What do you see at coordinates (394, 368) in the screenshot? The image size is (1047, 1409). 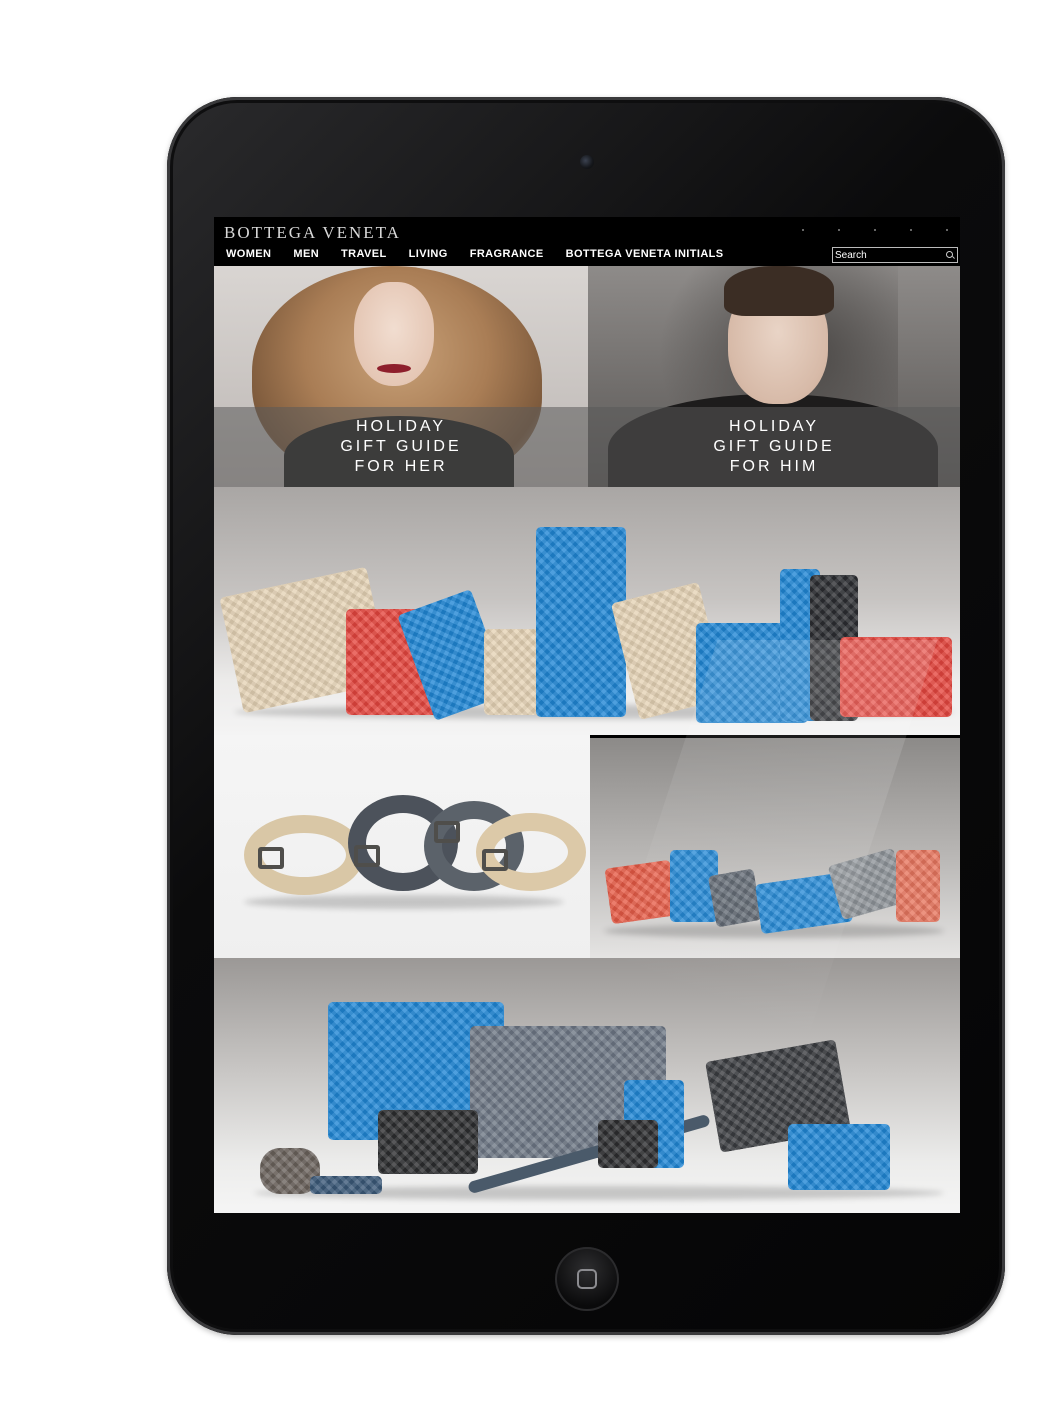 I see `model-lips-image` at bounding box center [394, 368].